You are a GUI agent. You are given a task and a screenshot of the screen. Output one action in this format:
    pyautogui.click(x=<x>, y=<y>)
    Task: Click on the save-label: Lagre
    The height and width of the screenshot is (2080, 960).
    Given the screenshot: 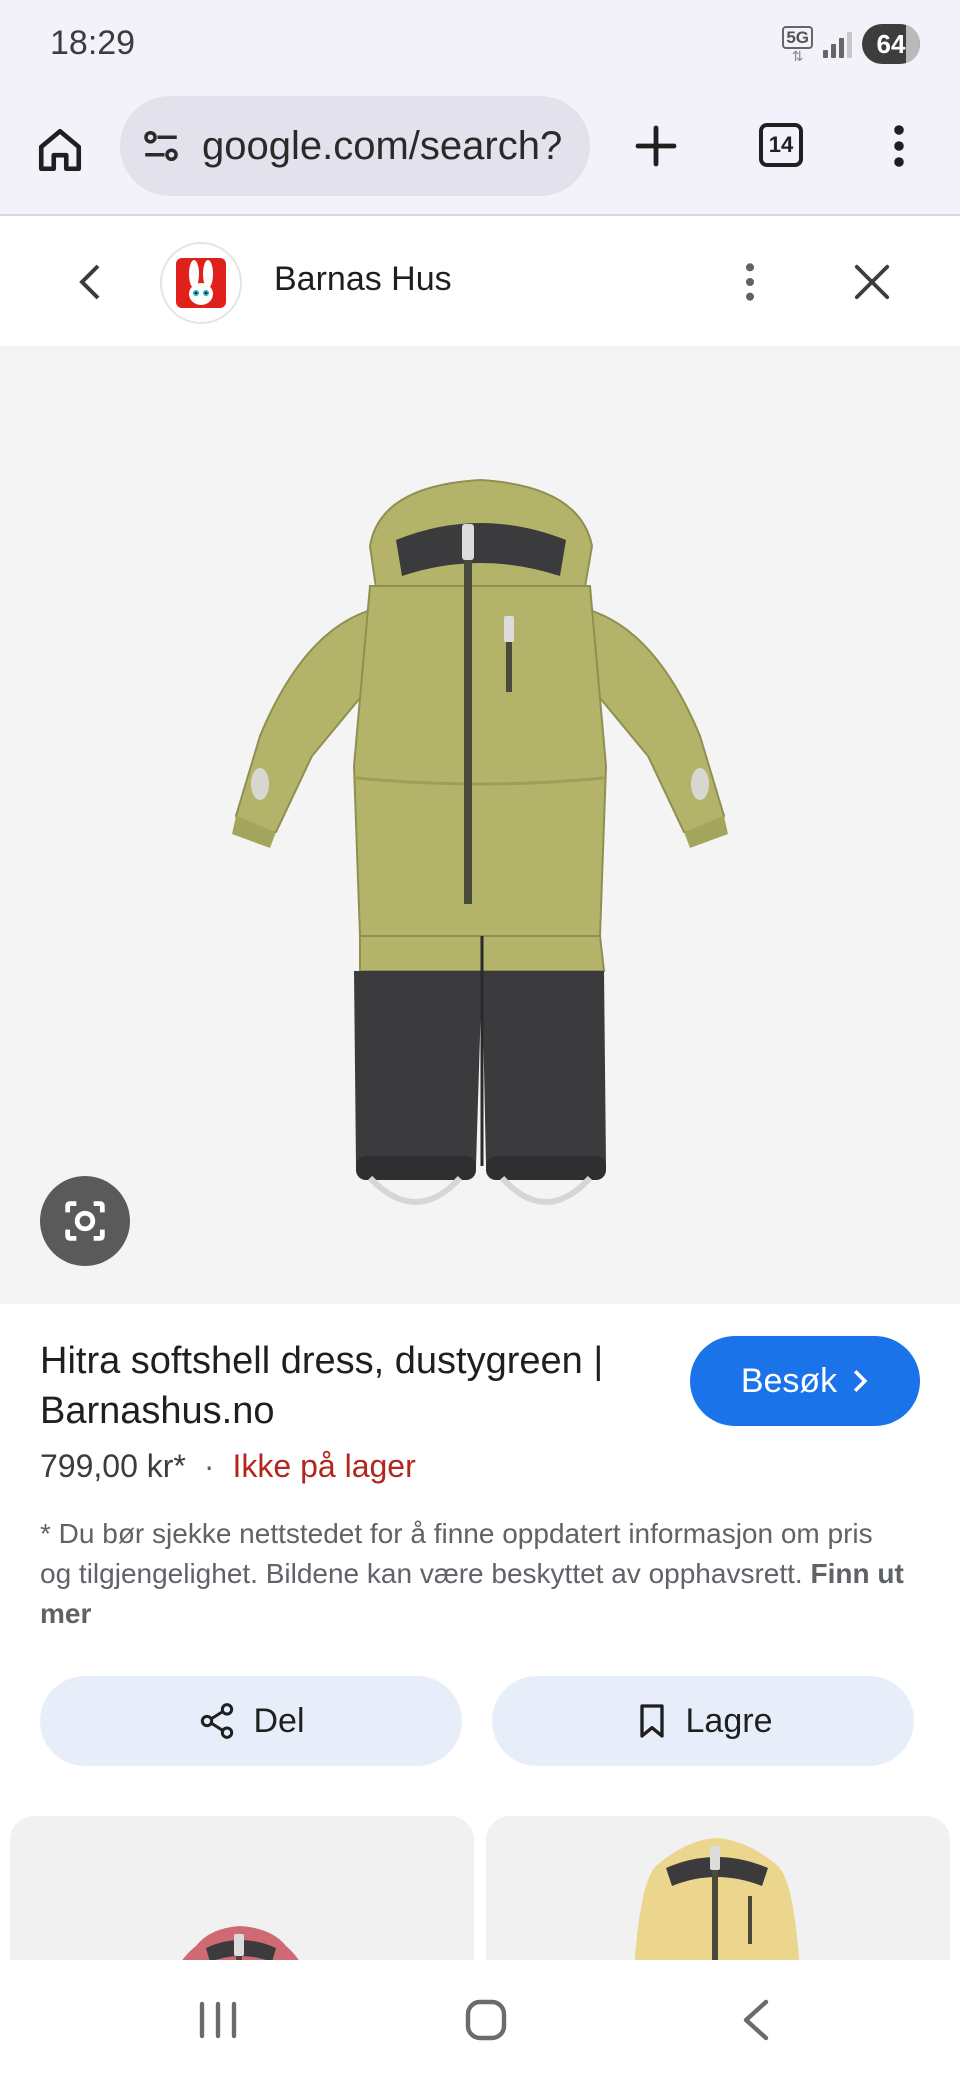 What is the action you would take?
    pyautogui.click(x=729, y=1720)
    